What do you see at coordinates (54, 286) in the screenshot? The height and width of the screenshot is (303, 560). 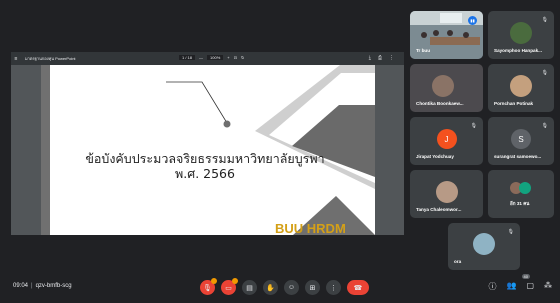 I see `meeting-code: qzv-bmfb-scg` at bounding box center [54, 286].